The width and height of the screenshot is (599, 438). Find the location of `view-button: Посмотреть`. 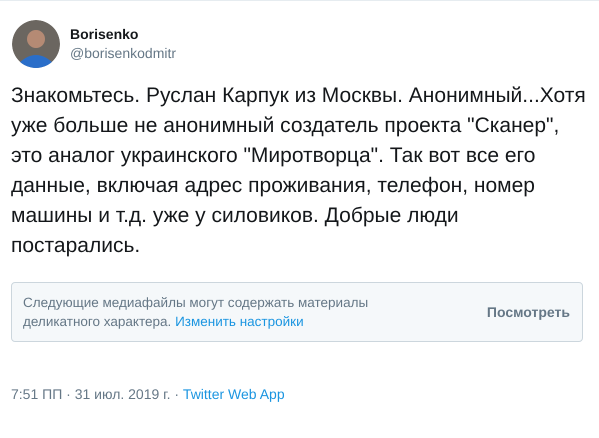

view-button: Посмотреть is located at coordinates (528, 312).